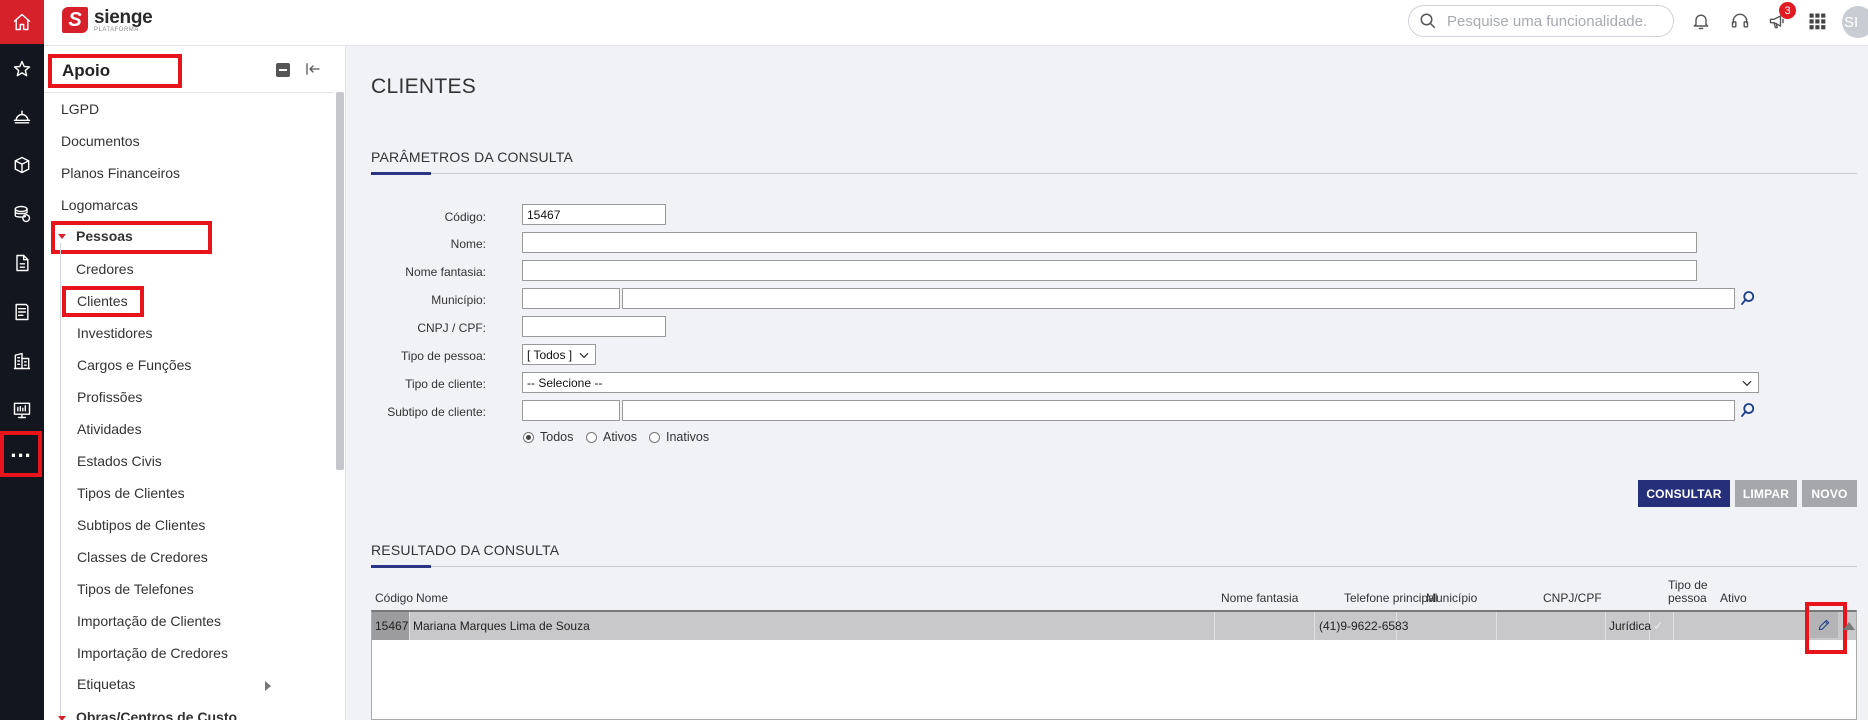 The height and width of the screenshot is (720, 1868). I want to click on municipio-name-field, so click(1178, 298).